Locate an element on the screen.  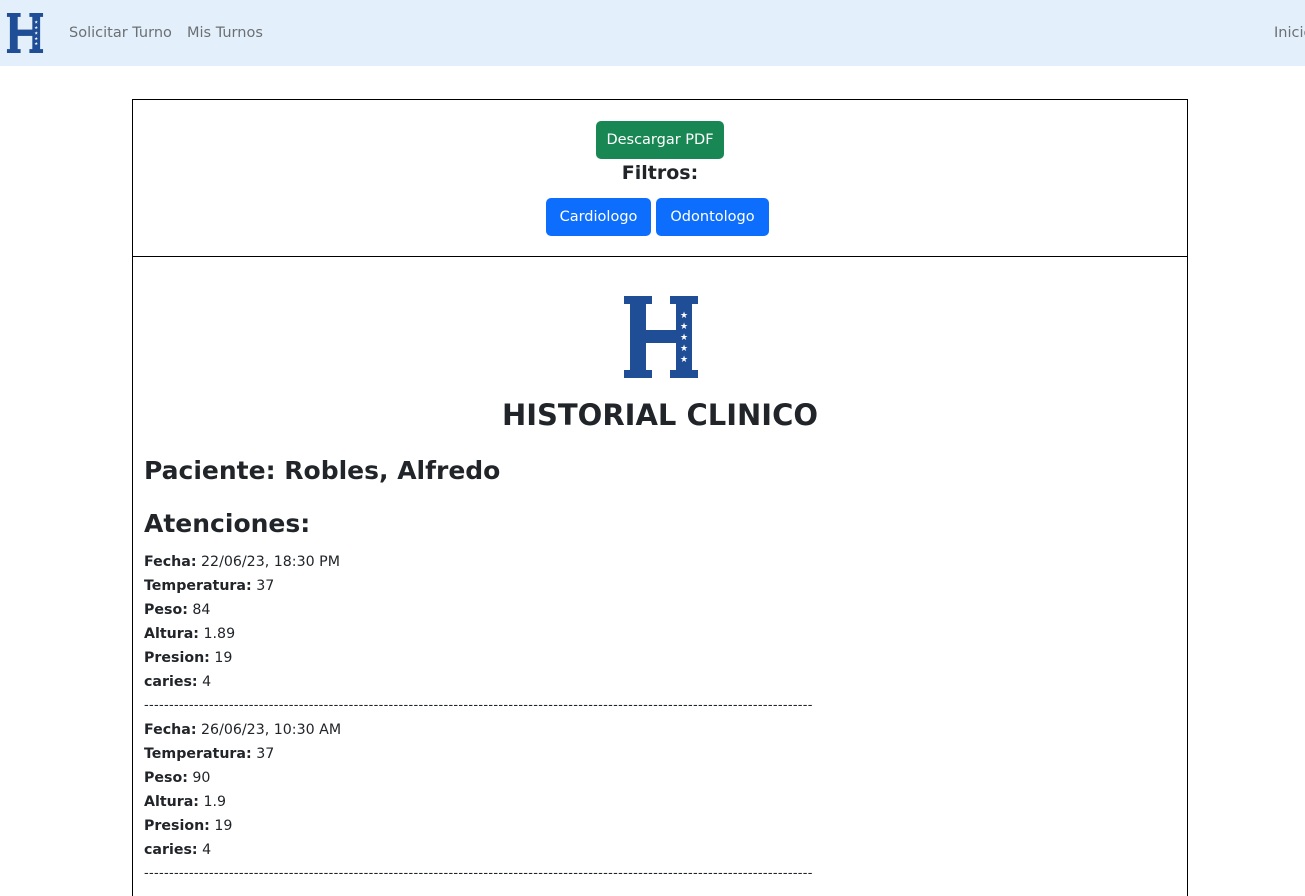
filters-label: Filtros: is located at coordinates (660, 173).